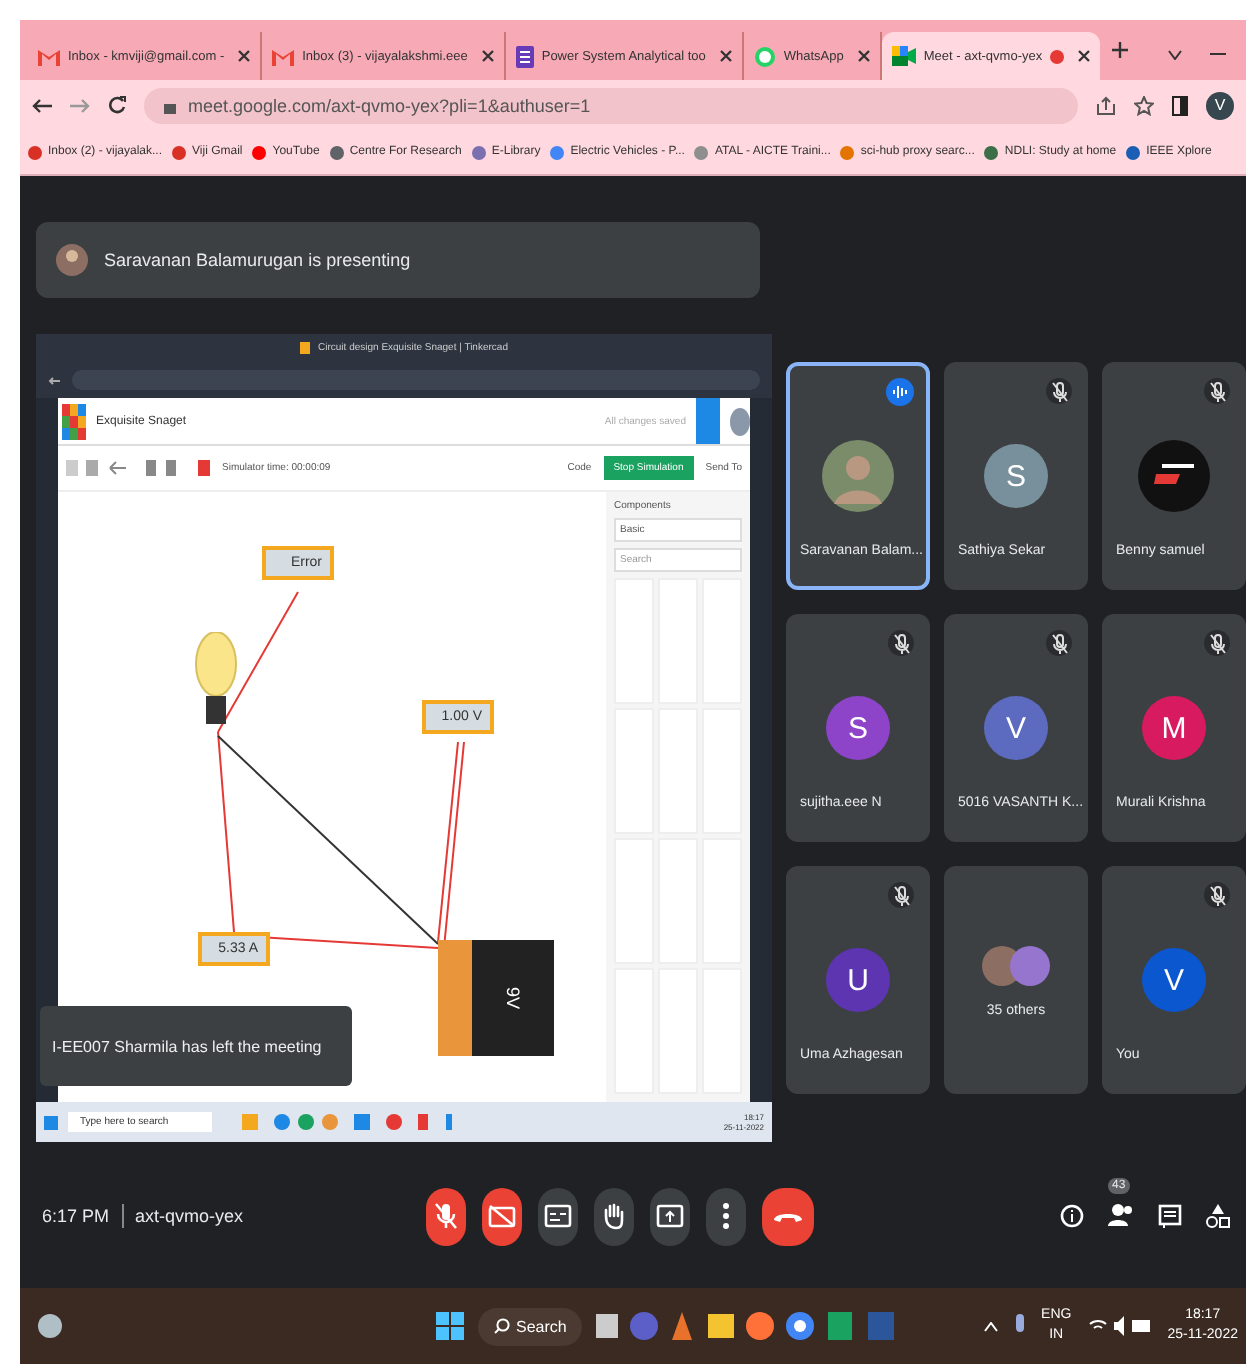 The width and height of the screenshot is (1246, 1364). I want to click on taskbar-search-button: Search, so click(530, 1326).